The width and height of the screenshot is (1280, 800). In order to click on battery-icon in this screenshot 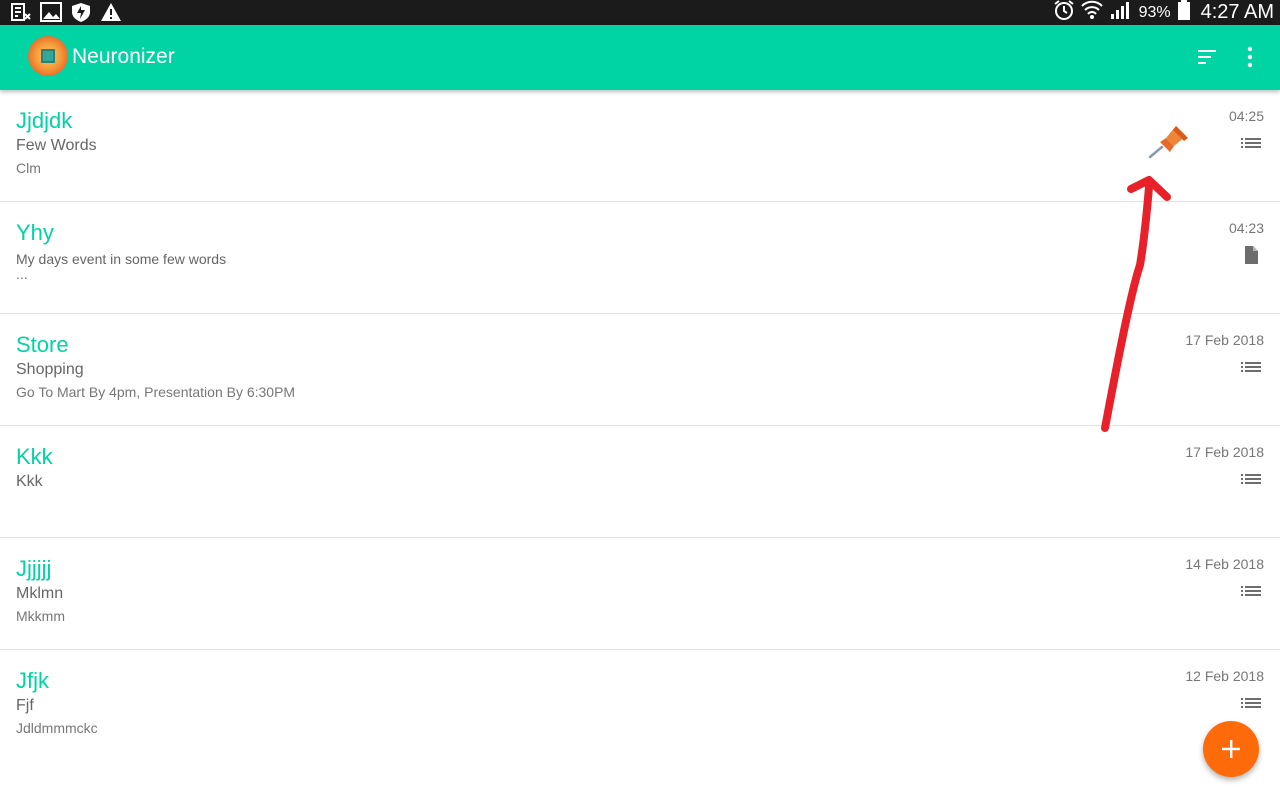, I will do `click(1184, 13)`.